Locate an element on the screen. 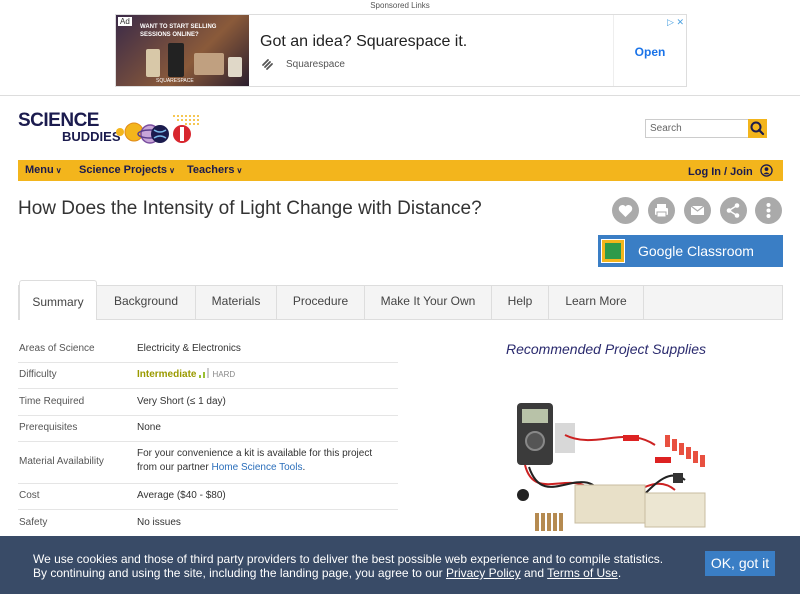  material-period: . is located at coordinates (304, 467).